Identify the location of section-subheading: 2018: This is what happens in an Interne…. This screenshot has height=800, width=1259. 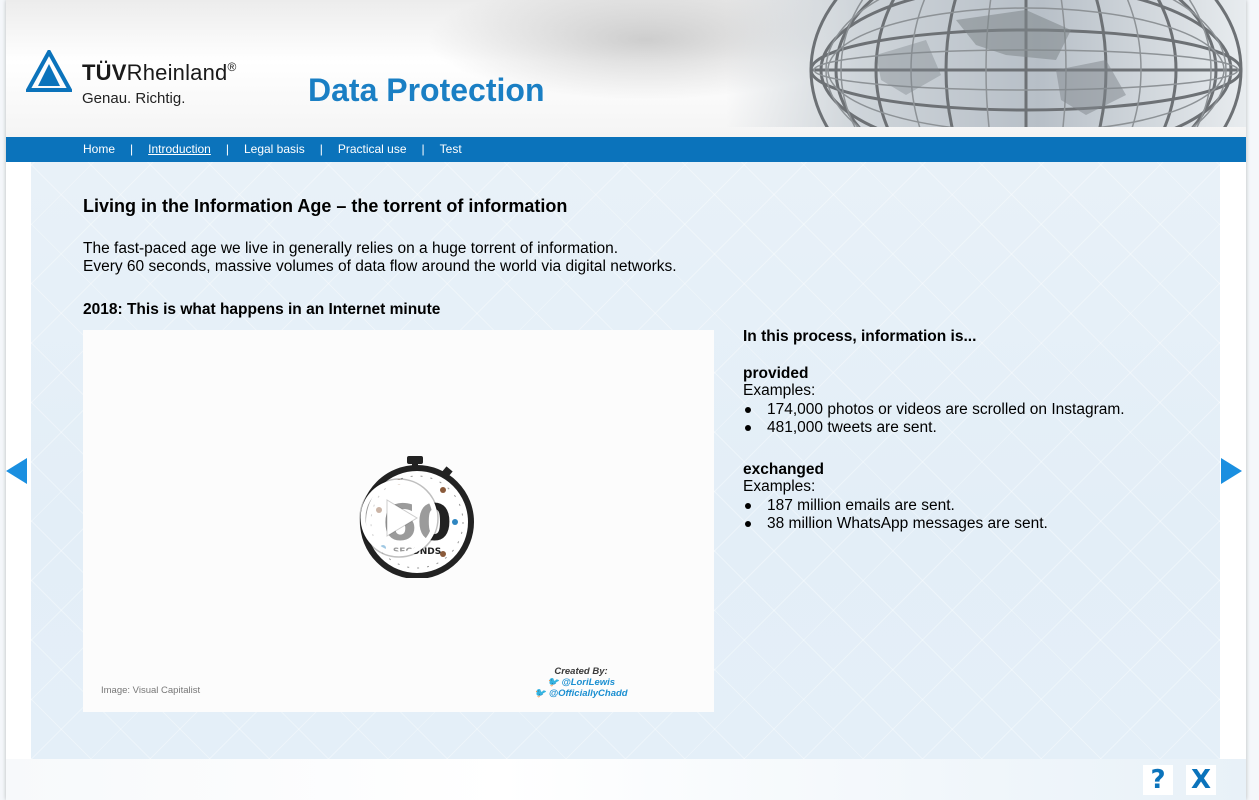
(262, 309).